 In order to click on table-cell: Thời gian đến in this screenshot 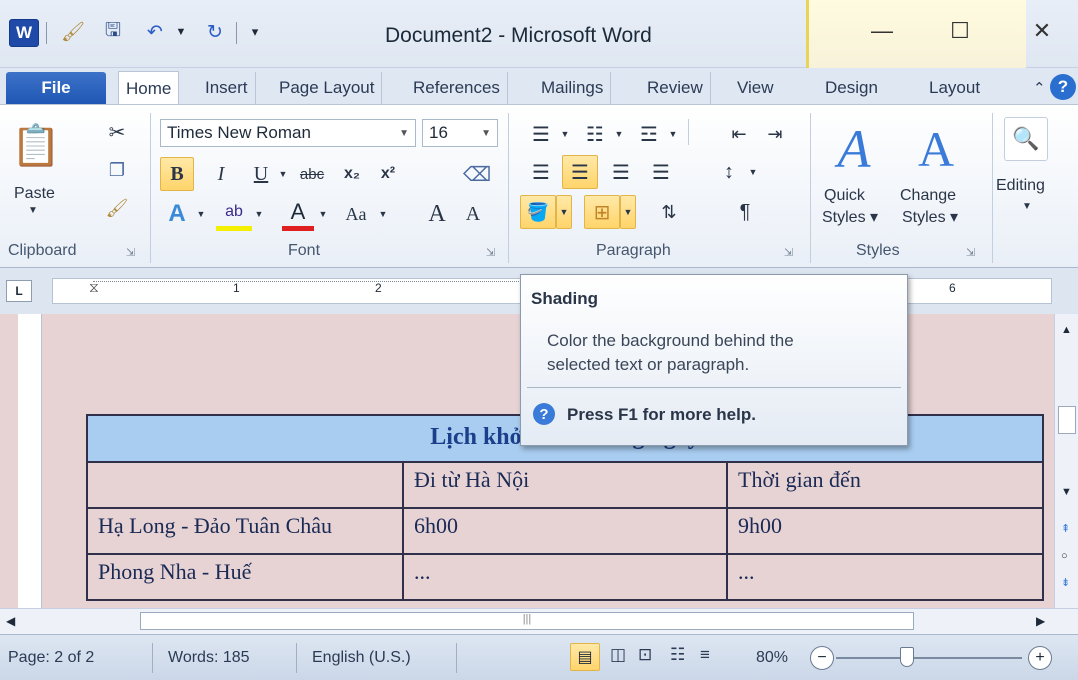, I will do `click(885, 485)`.